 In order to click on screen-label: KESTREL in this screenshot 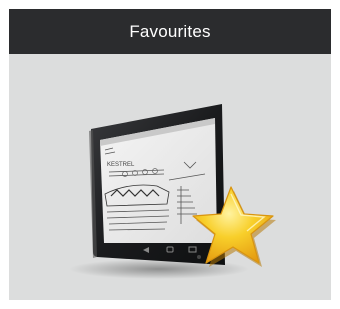, I will do `click(121, 165)`.